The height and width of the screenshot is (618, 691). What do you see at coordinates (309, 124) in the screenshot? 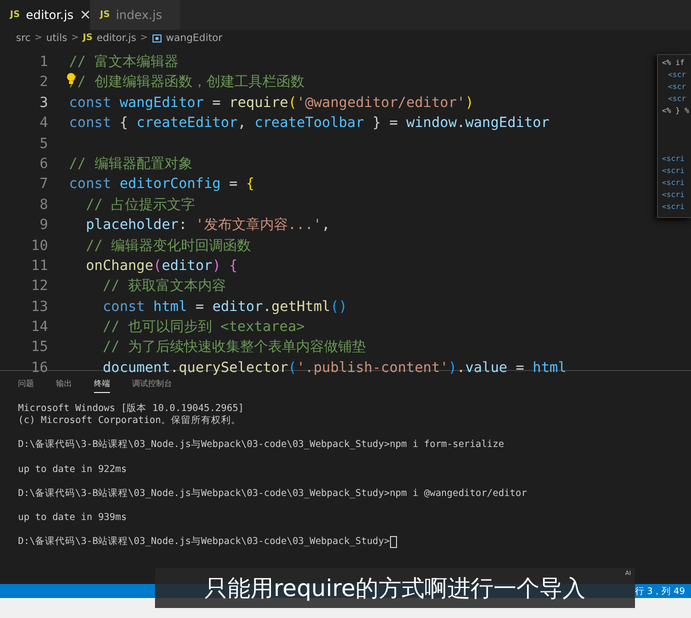
I see `code-line: const { createEditor, createToolbar } = window.wangEditor` at bounding box center [309, 124].